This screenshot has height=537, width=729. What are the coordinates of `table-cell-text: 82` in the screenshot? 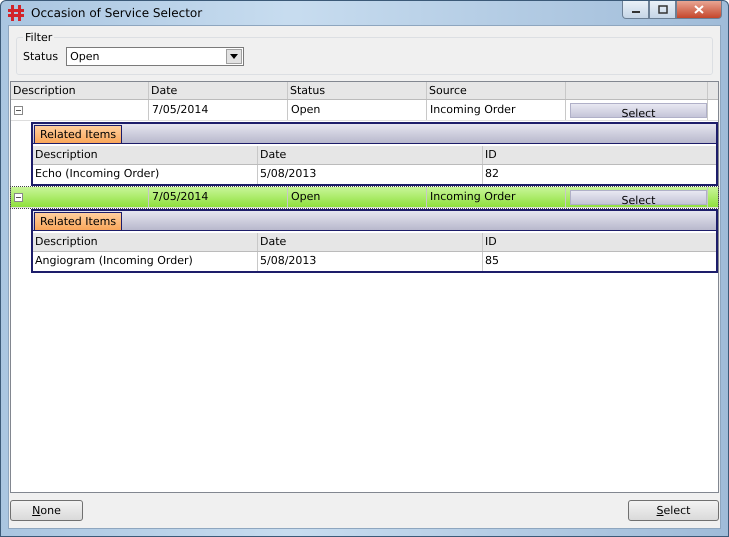 It's located at (492, 174).